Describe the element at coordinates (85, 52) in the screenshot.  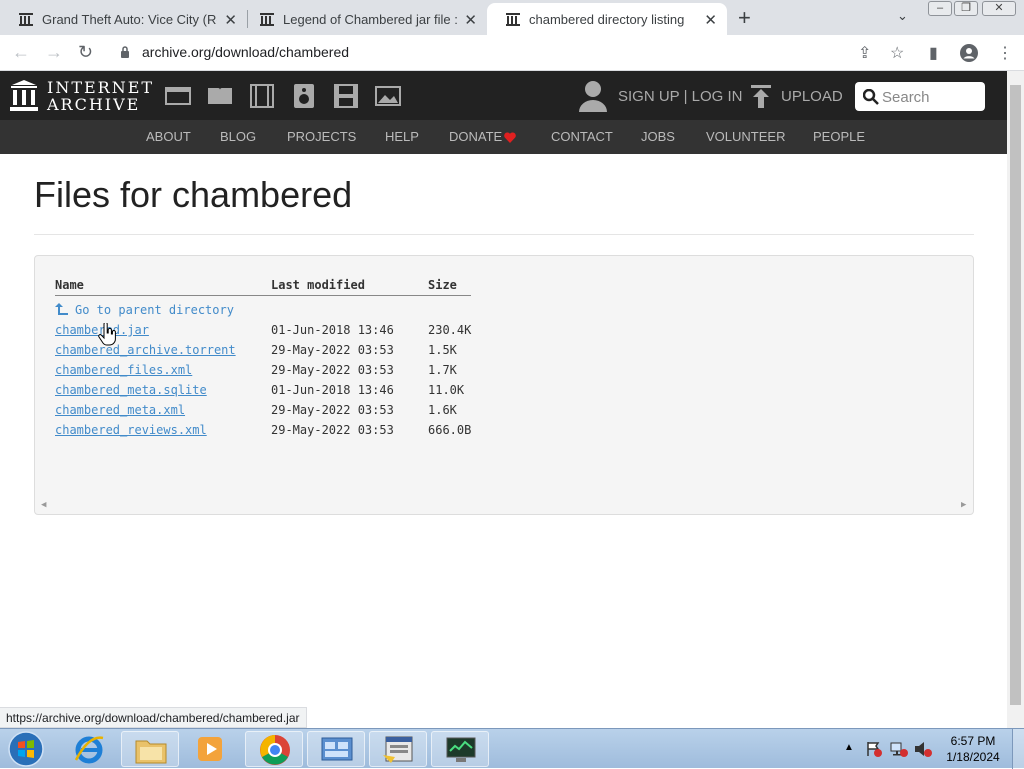
I see `reload-icon: ↻` at that location.